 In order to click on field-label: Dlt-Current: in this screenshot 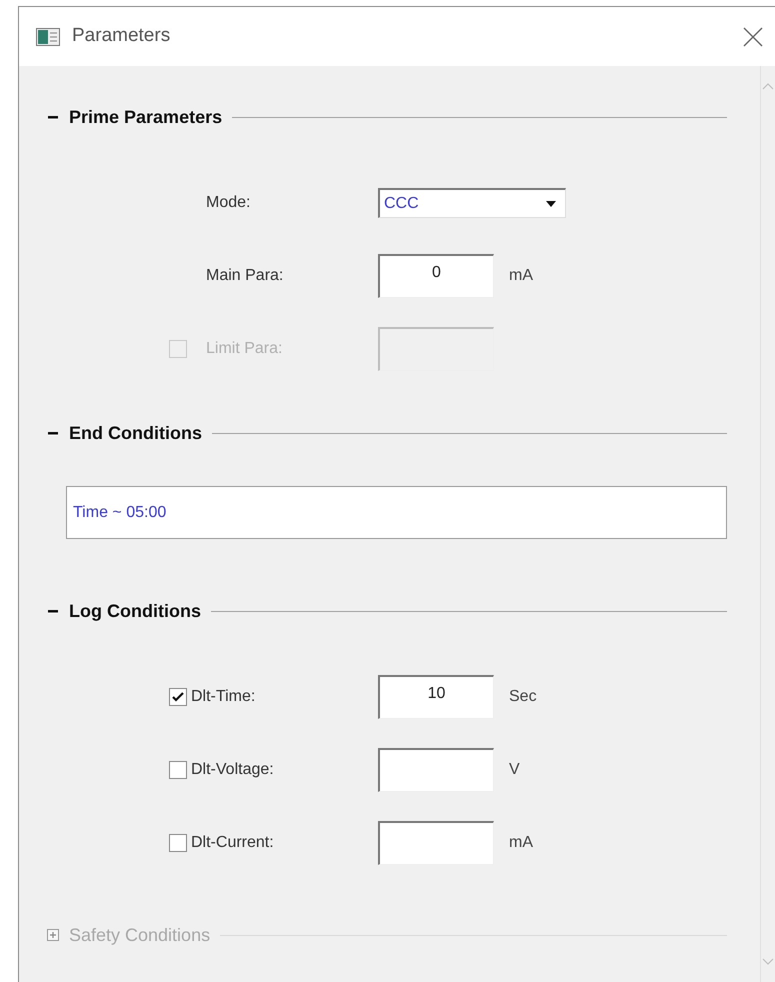, I will do `click(232, 843)`.